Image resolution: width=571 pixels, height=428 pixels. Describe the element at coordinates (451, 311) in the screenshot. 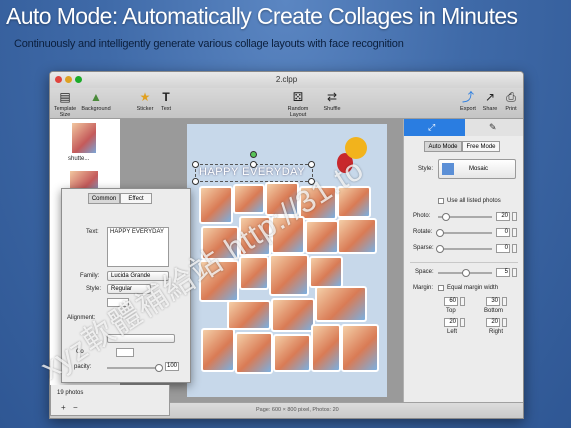

I see `margin-top-label: Top` at that location.